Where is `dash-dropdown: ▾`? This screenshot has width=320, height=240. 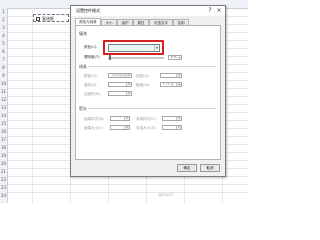
dash-dropdown: ▾ is located at coordinates (120, 84).